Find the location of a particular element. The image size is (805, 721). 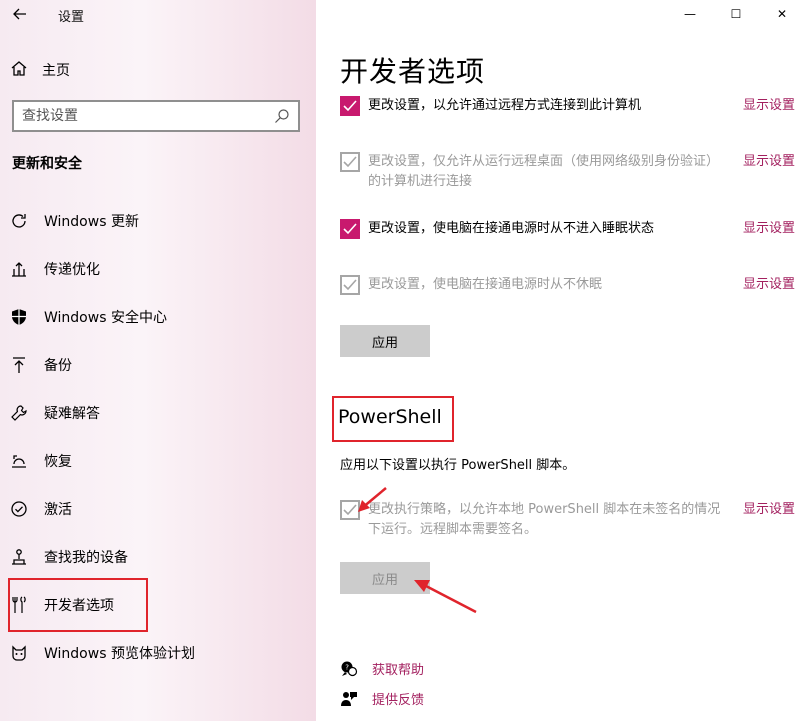

back-arrow-icon is located at coordinates (19, 14).